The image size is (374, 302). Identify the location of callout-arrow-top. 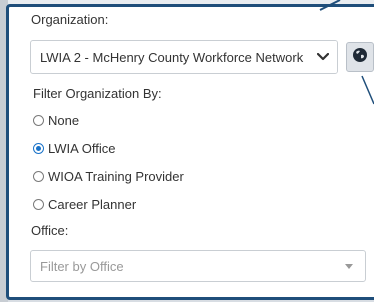
(330, 5).